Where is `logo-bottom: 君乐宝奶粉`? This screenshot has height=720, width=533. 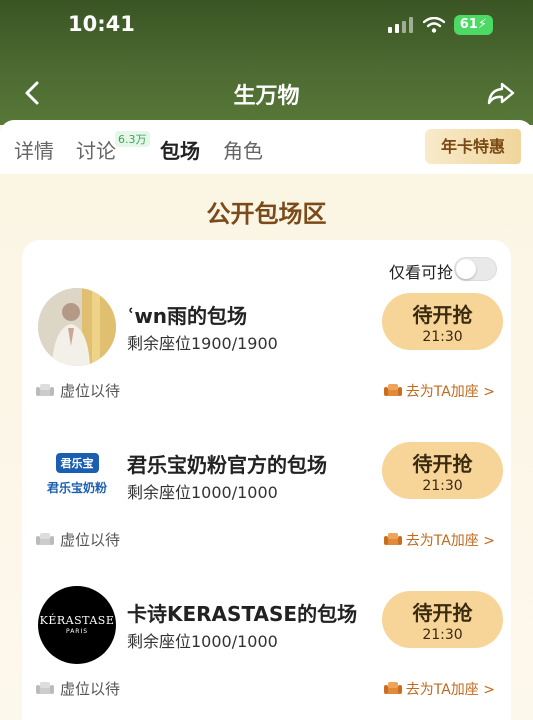
logo-bottom: 君乐宝奶粉 is located at coordinates (76, 488).